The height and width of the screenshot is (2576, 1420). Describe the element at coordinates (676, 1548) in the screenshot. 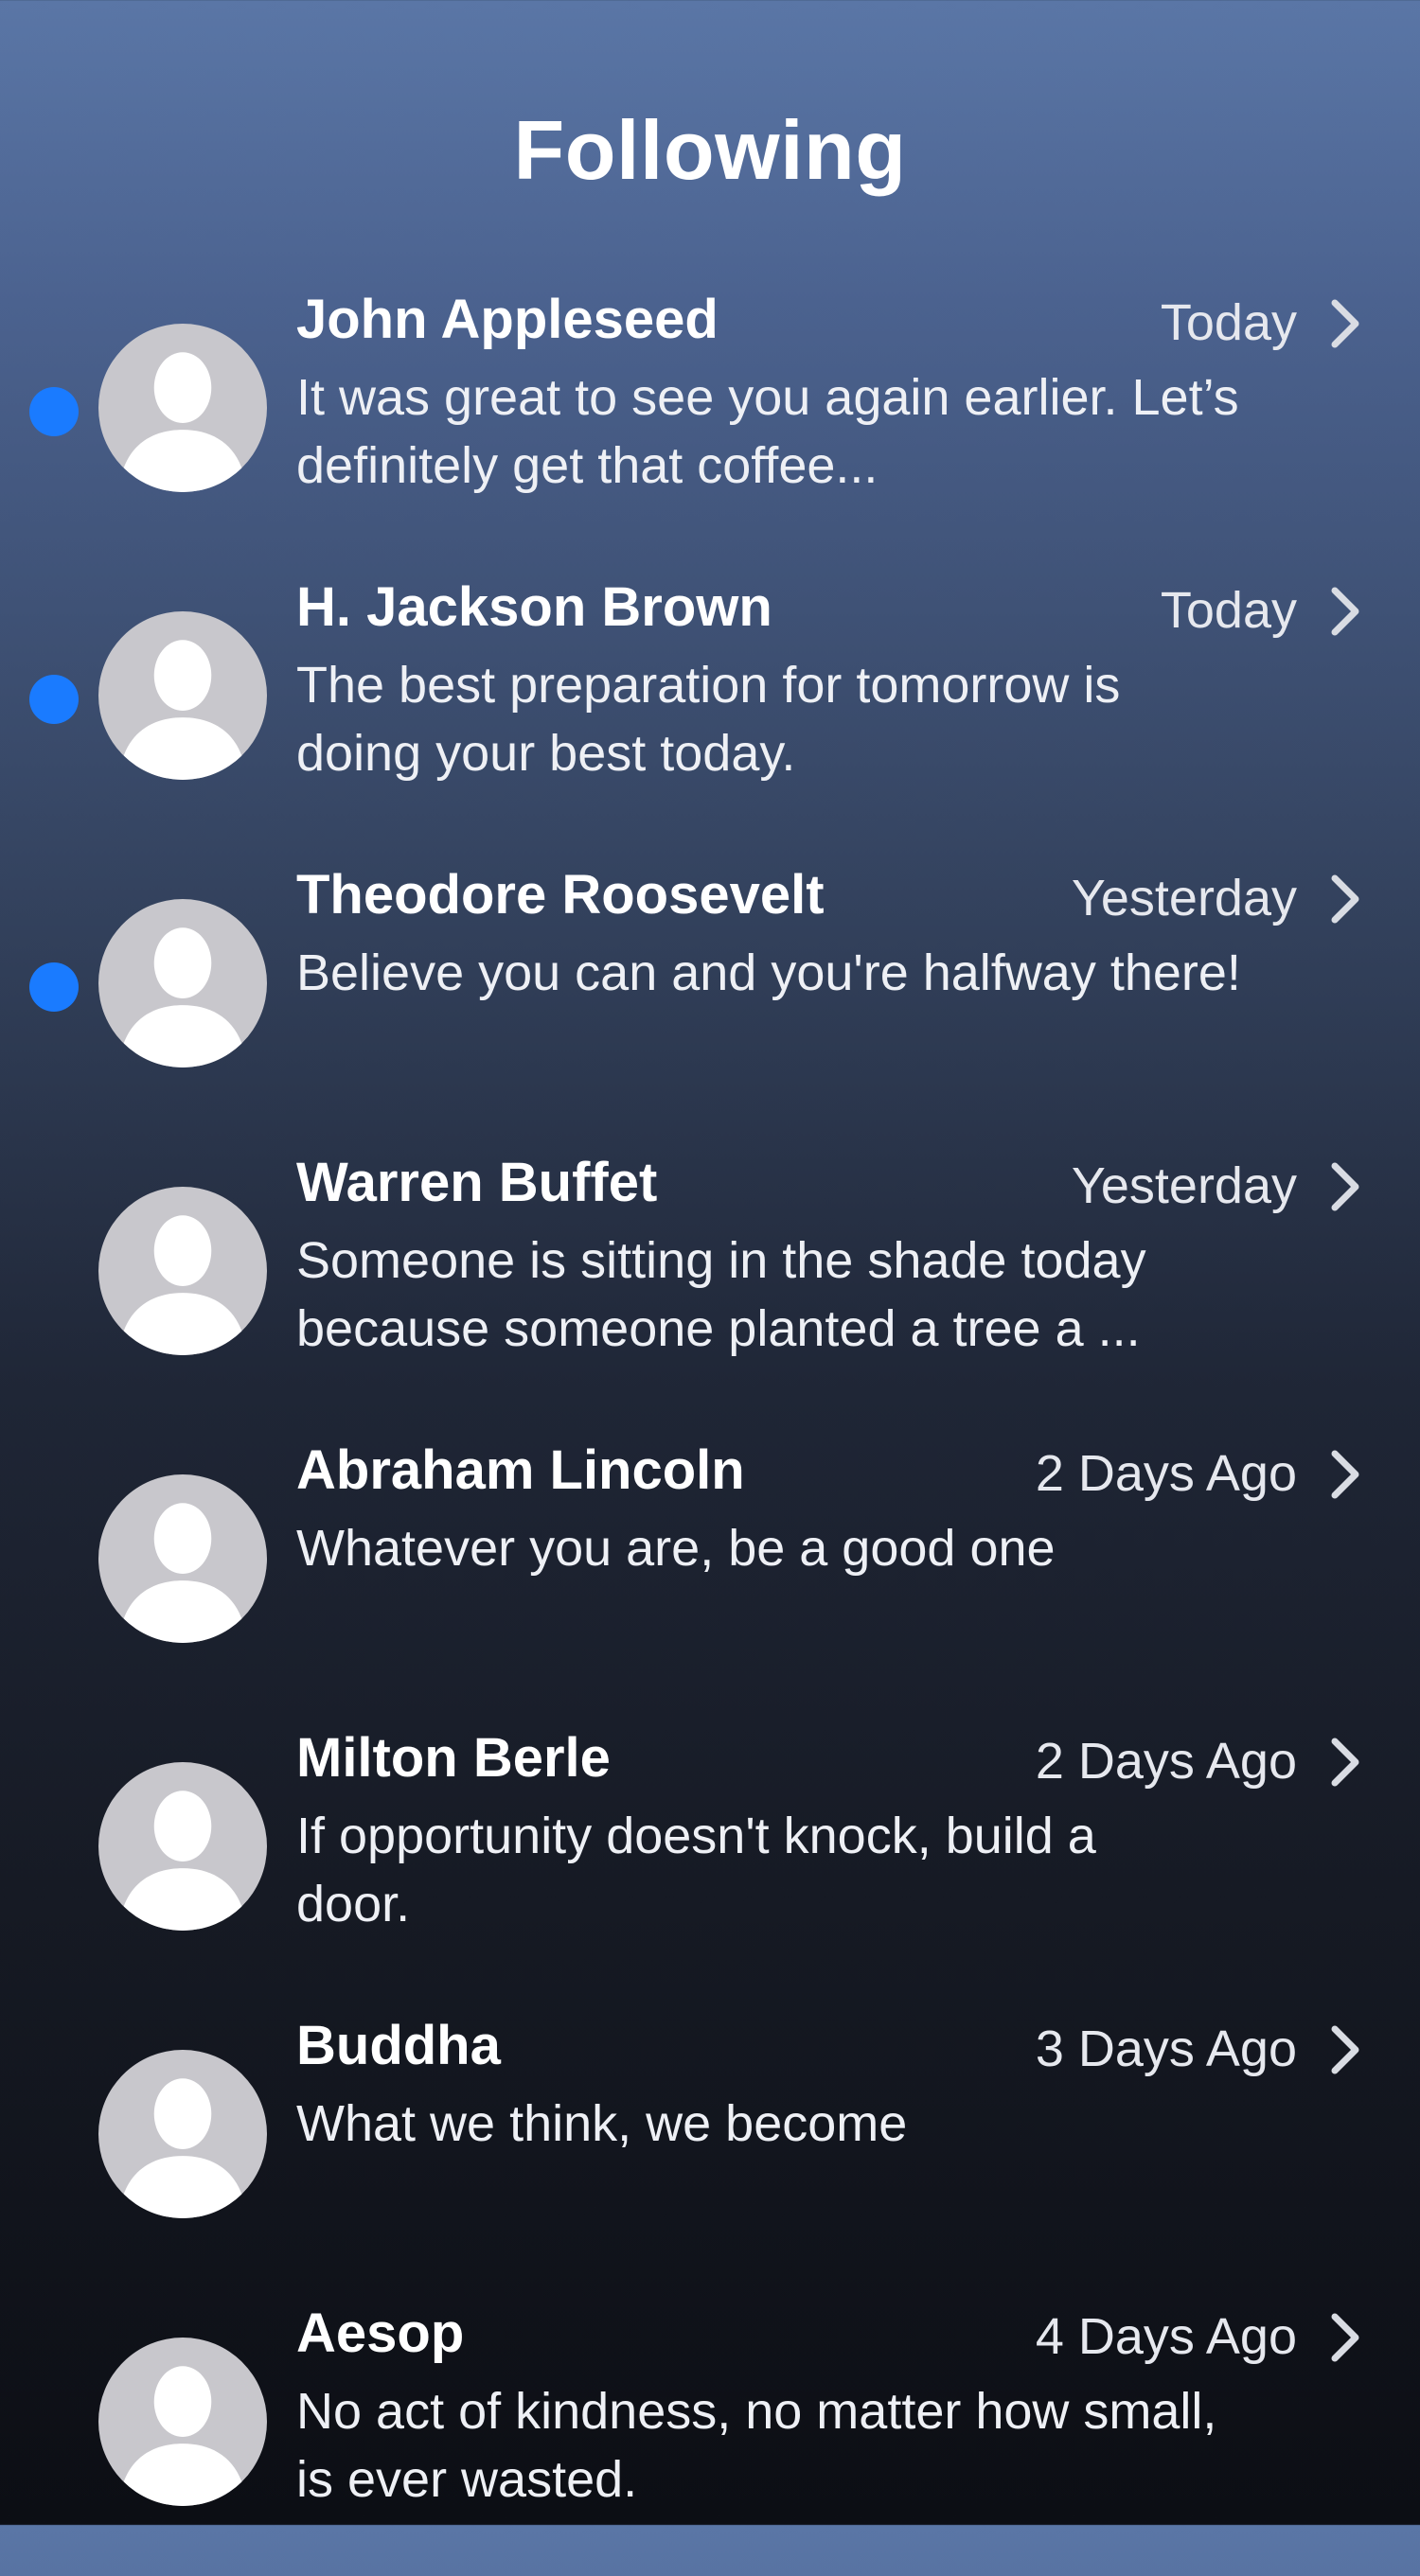

I see `message-preview: Whatever you are, be a good one` at that location.